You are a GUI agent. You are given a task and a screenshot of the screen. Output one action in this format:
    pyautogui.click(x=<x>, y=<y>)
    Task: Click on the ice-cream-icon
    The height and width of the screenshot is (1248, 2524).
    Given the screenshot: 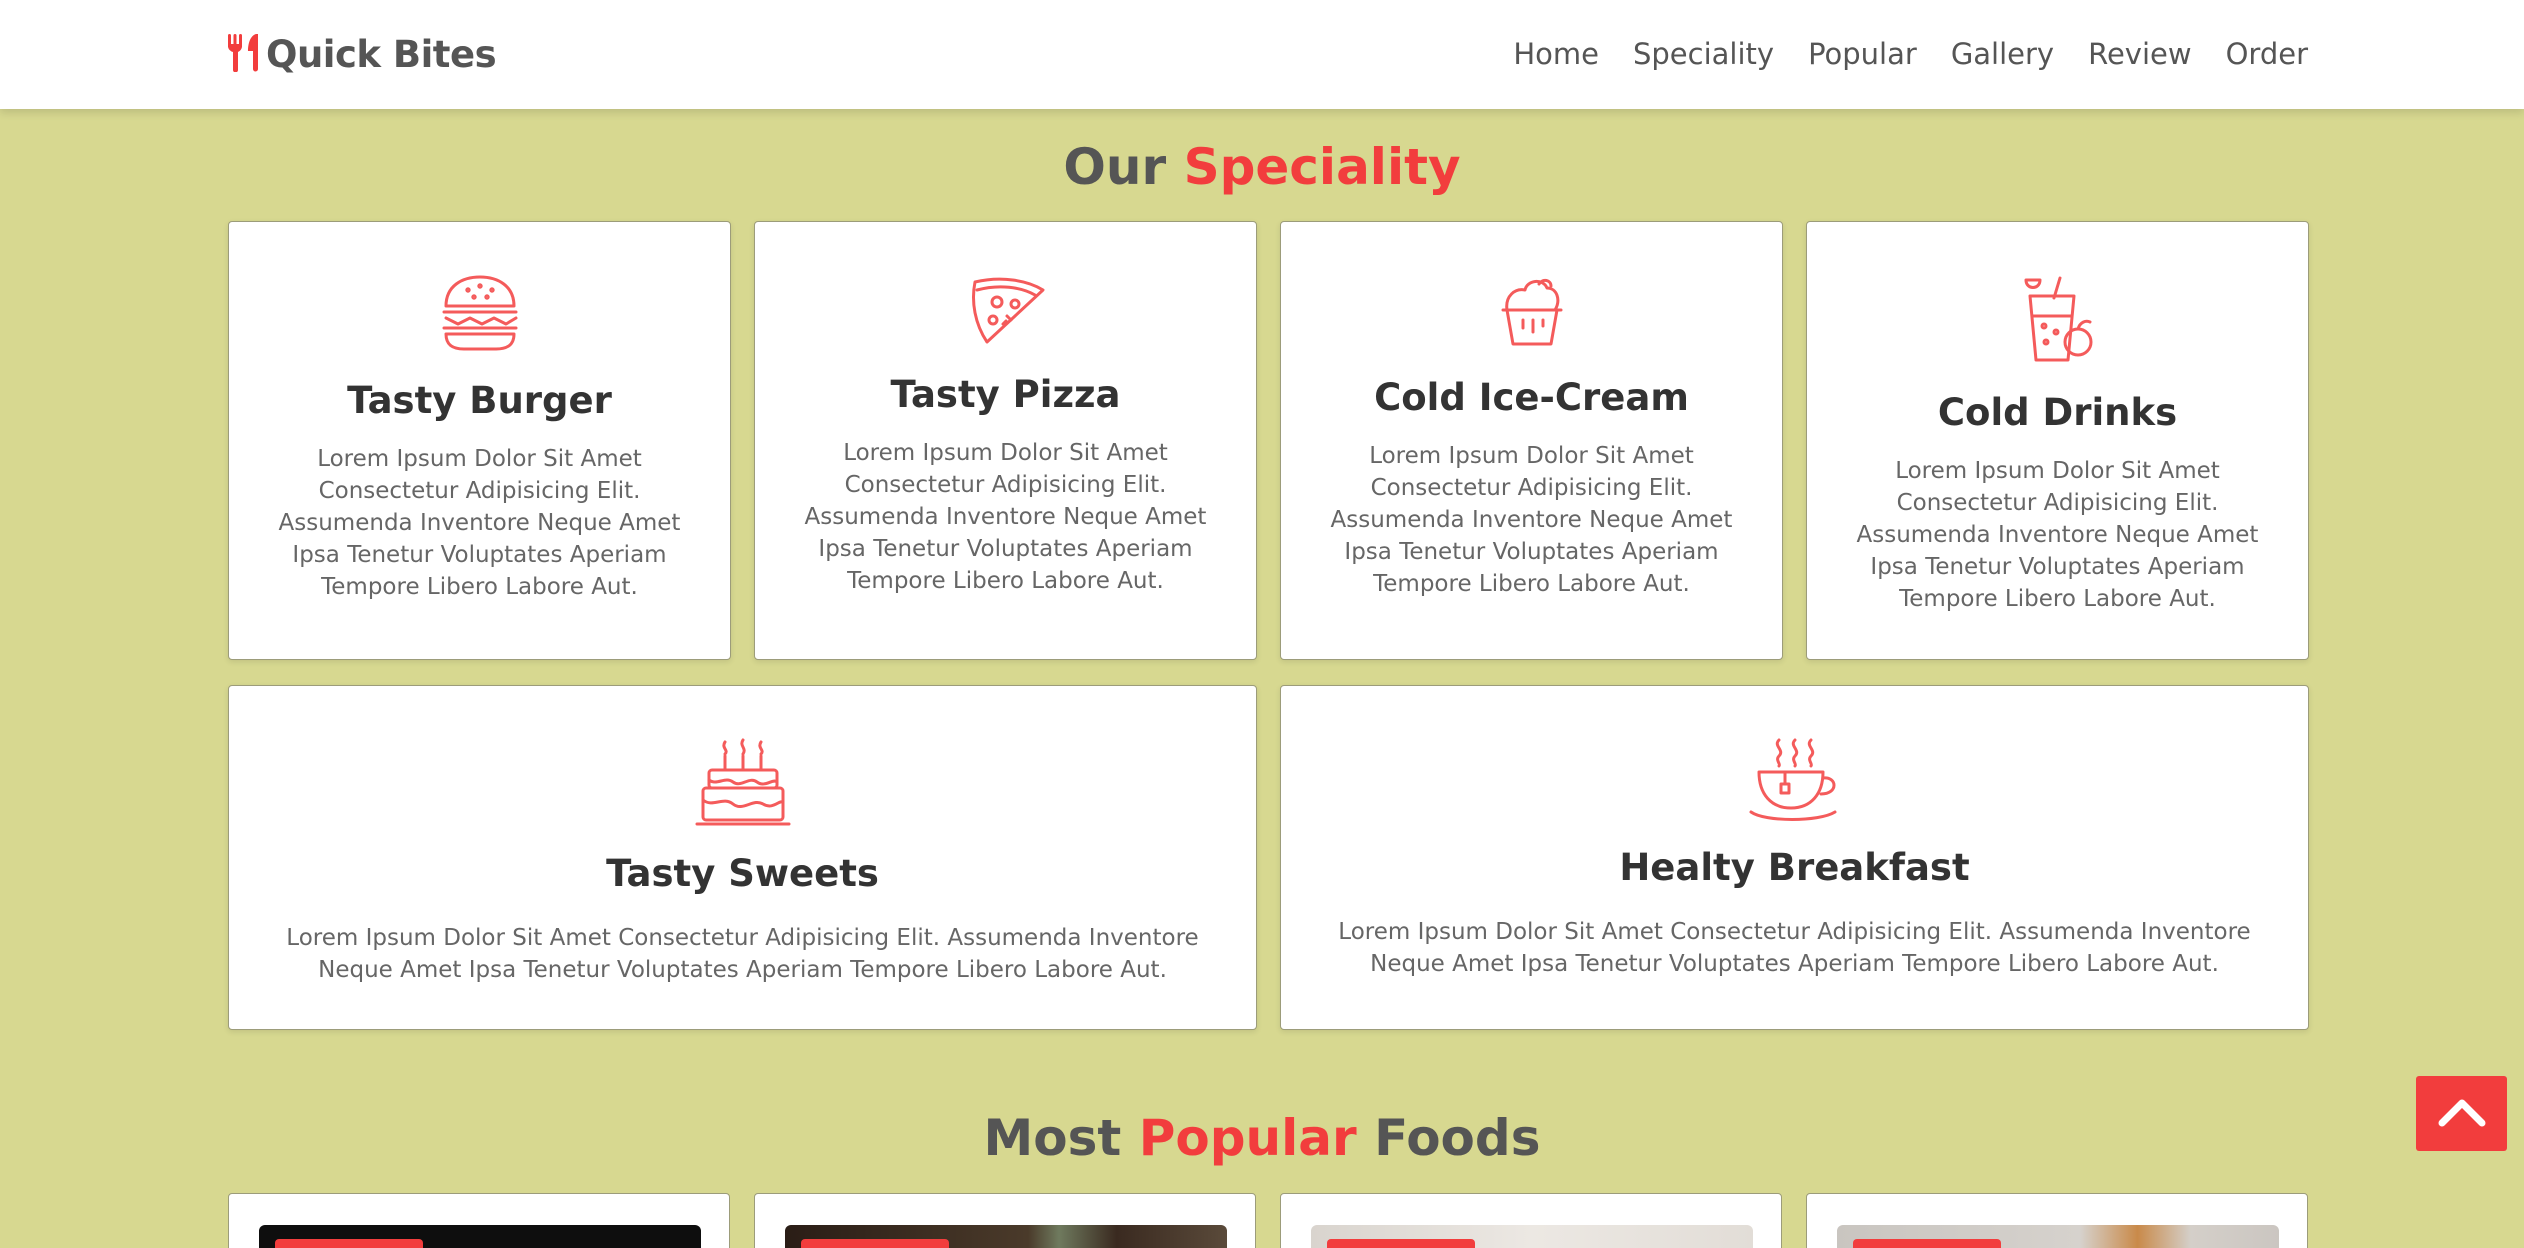 What is the action you would take?
    pyautogui.click(x=1532, y=313)
    